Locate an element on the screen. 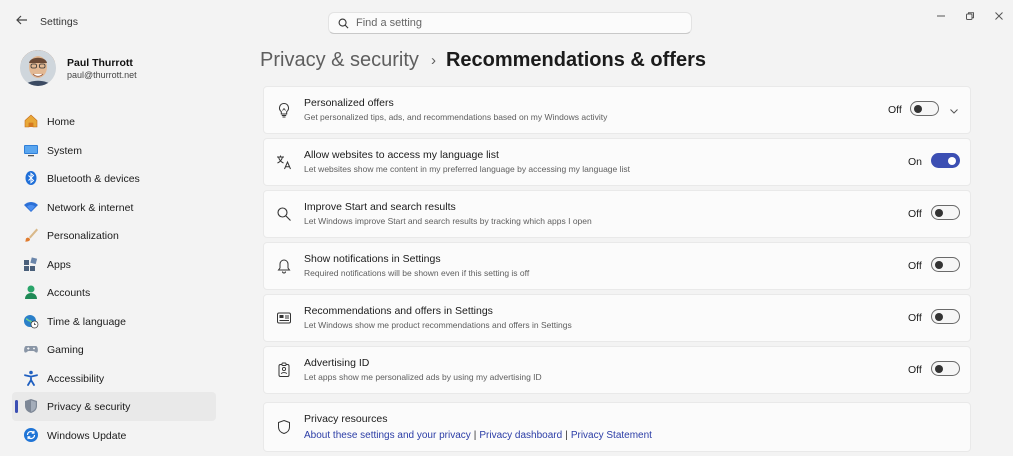  sidebar-item-windows-update: Windows Update is located at coordinates (114, 435).